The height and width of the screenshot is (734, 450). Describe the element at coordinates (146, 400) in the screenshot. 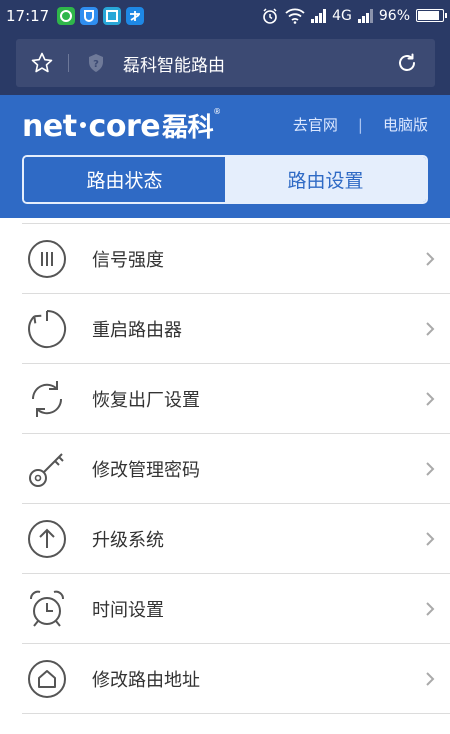

I see `menu-item-label: 恢复出厂设置` at that location.